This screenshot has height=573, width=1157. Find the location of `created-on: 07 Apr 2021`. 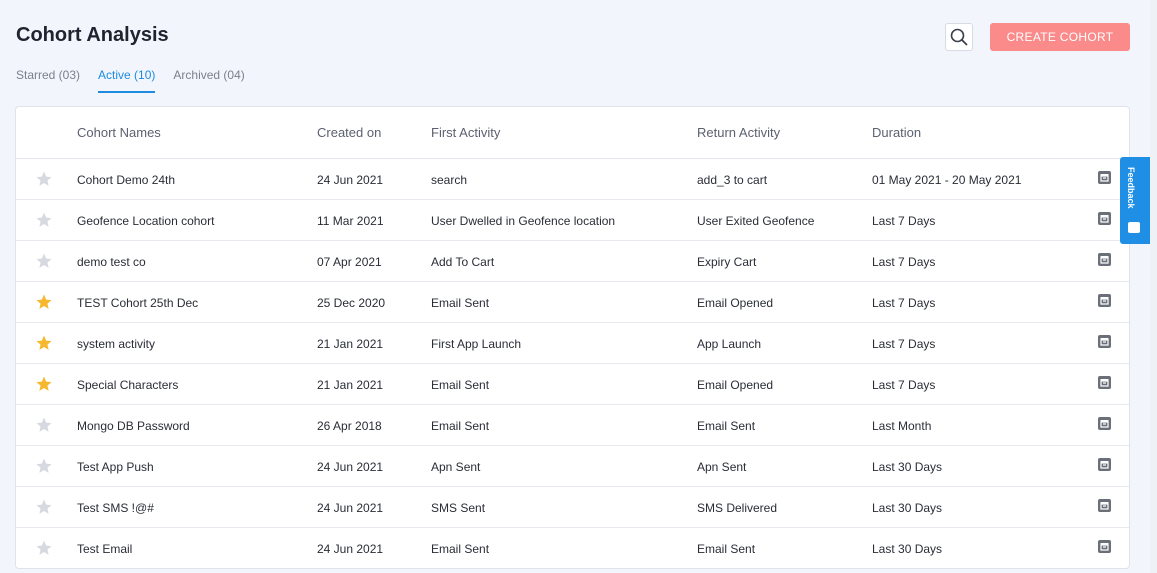

created-on: 07 Apr 2021 is located at coordinates (349, 262).